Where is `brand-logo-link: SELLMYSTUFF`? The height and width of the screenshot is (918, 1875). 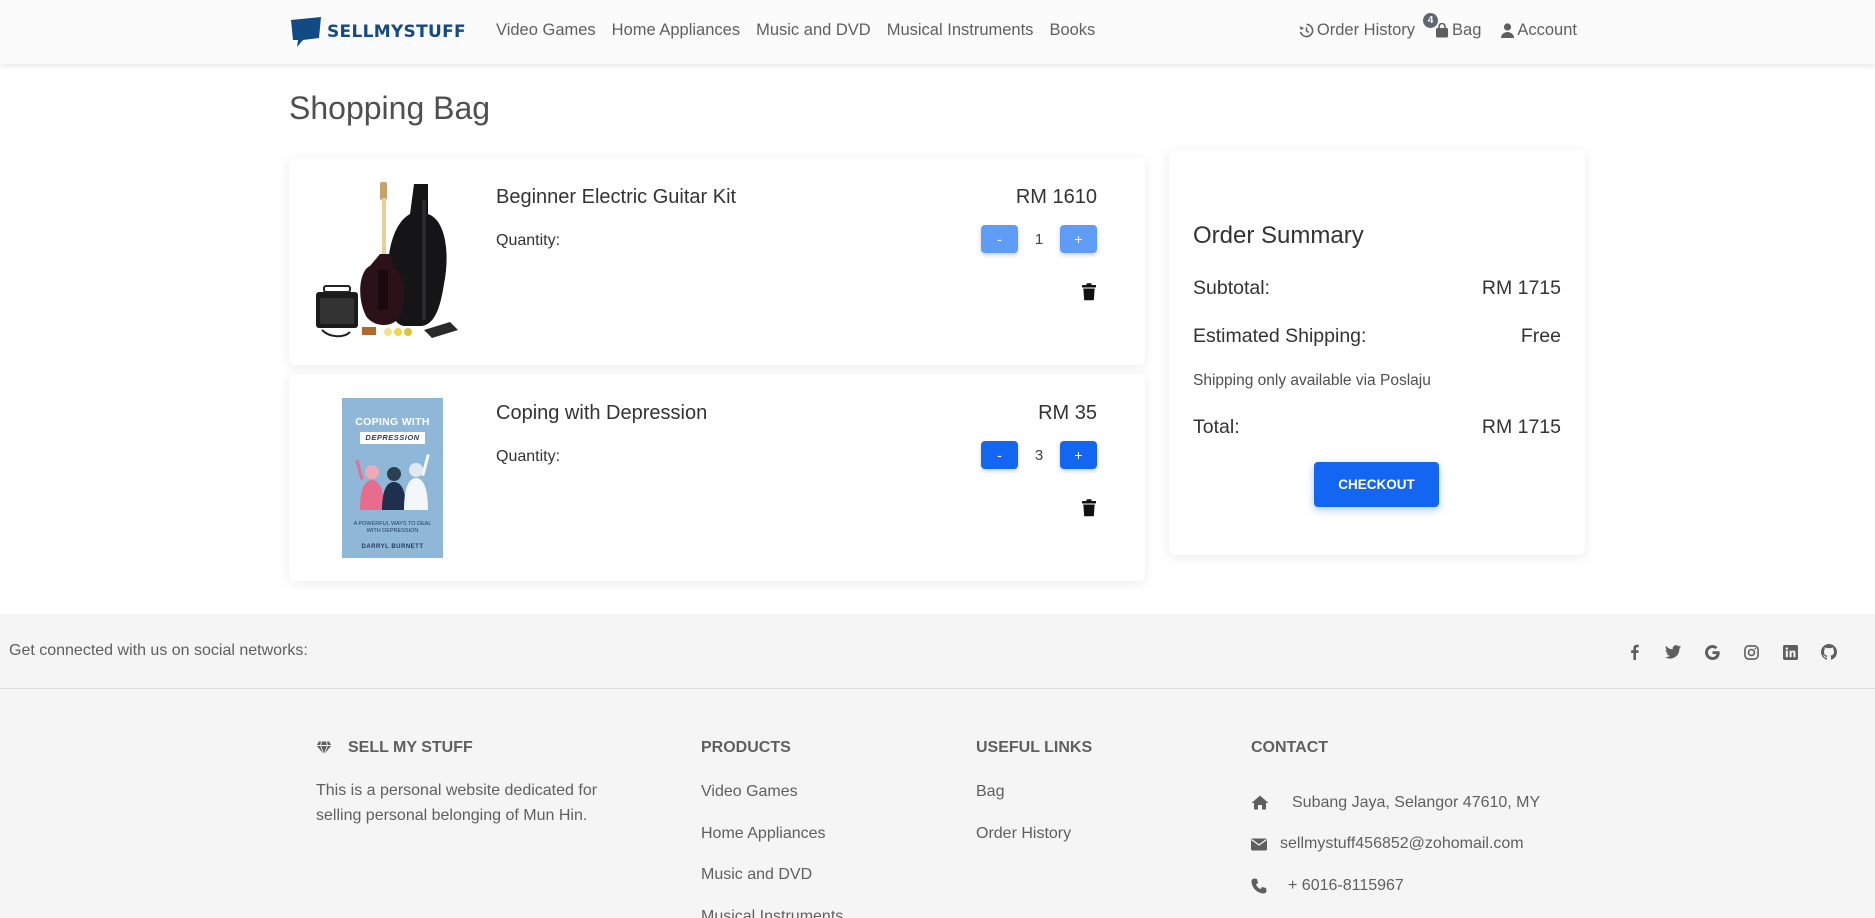
brand-logo-link: SELLMYSTUFF is located at coordinates (377, 32).